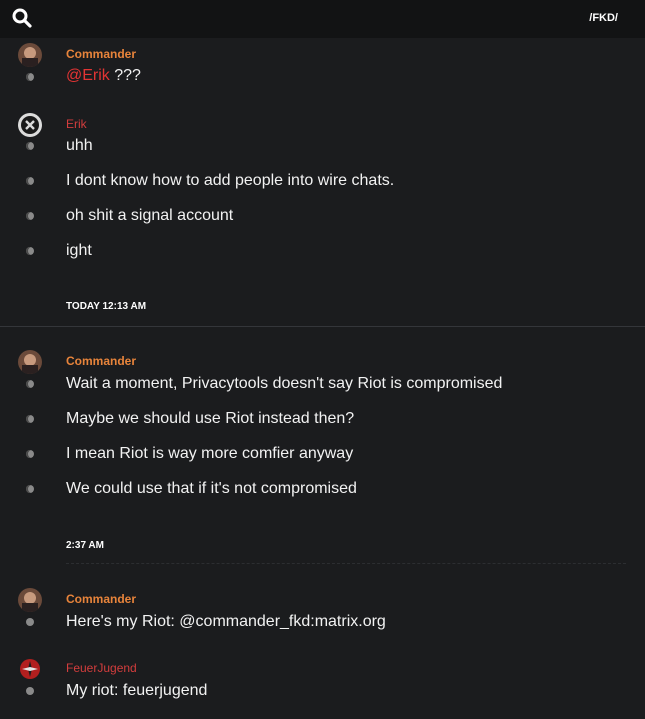  Describe the element at coordinates (76, 124) in the screenshot. I see `author-name: Erik` at that location.